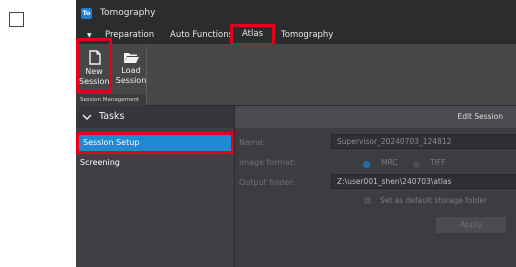  What do you see at coordinates (267, 162) in the screenshot?
I see `image-format-label: Image format:` at bounding box center [267, 162].